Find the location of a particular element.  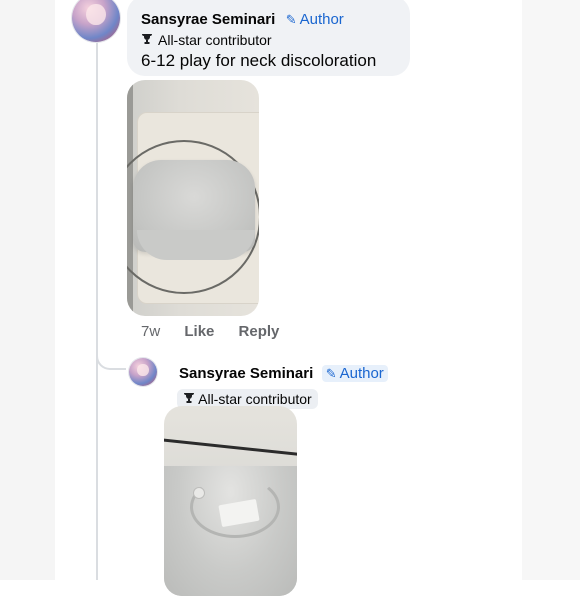

contributor-label: All-star contributor is located at coordinates (215, 40).